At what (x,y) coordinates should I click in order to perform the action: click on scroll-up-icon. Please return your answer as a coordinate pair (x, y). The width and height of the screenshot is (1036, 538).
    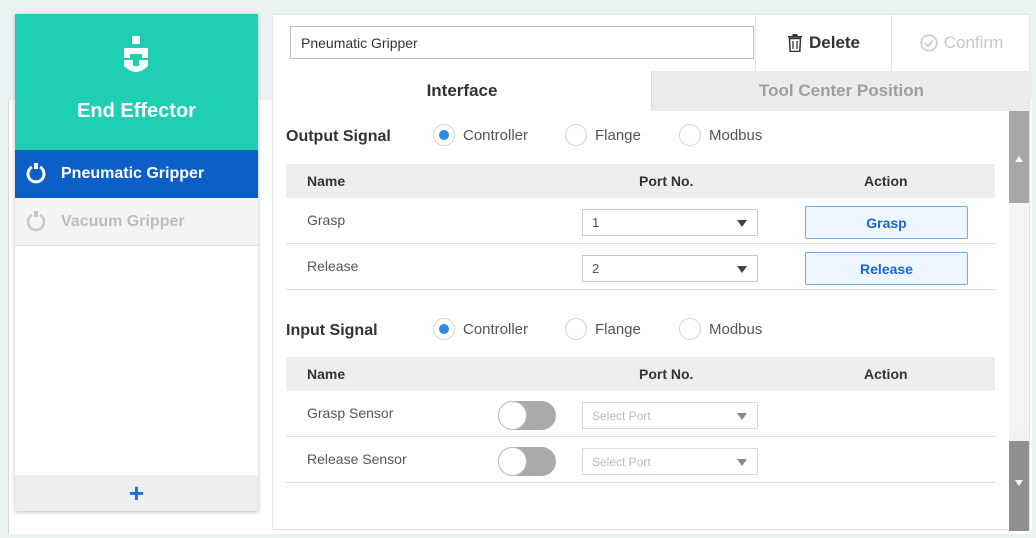
    Looking at the image, I should click on (1019, 159).